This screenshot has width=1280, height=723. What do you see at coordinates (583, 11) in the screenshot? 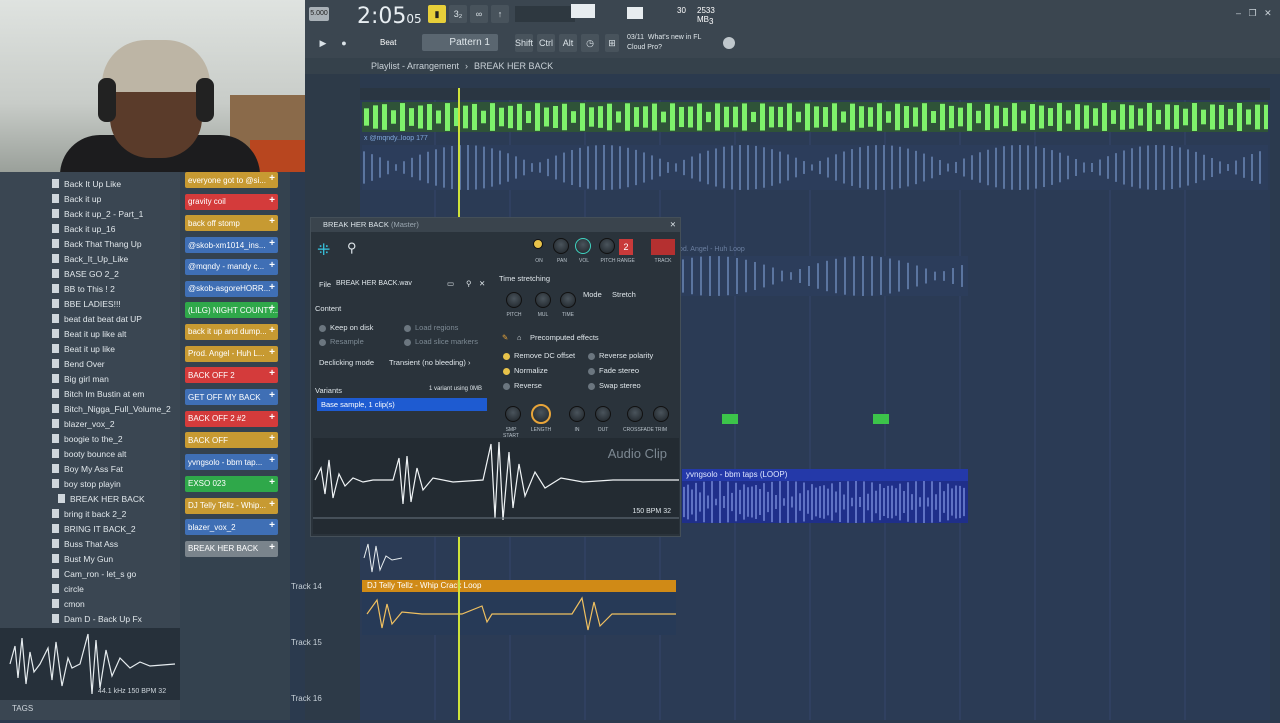
I see `master-volume-slider` at bounding box center [583, 11].